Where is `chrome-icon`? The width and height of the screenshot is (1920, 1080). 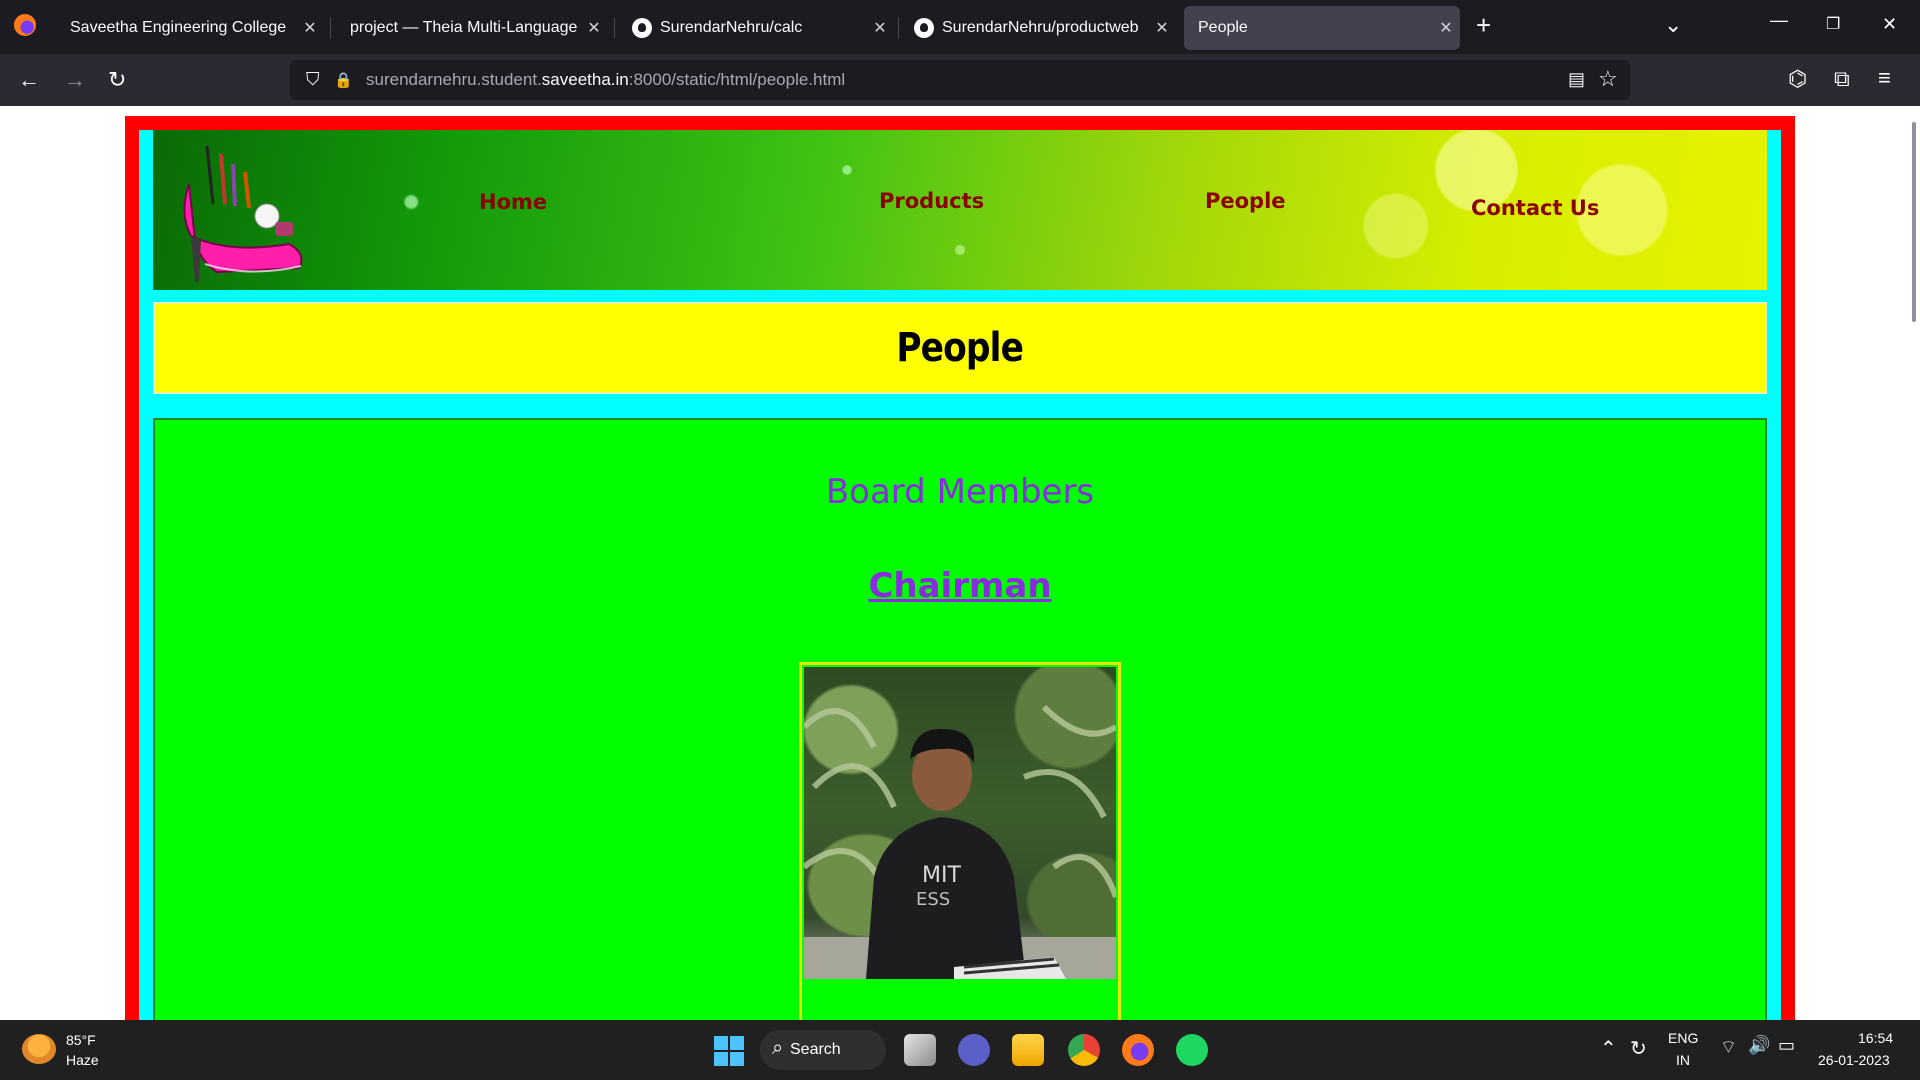
chrome-icon is located at coordinates (1084, 1050).